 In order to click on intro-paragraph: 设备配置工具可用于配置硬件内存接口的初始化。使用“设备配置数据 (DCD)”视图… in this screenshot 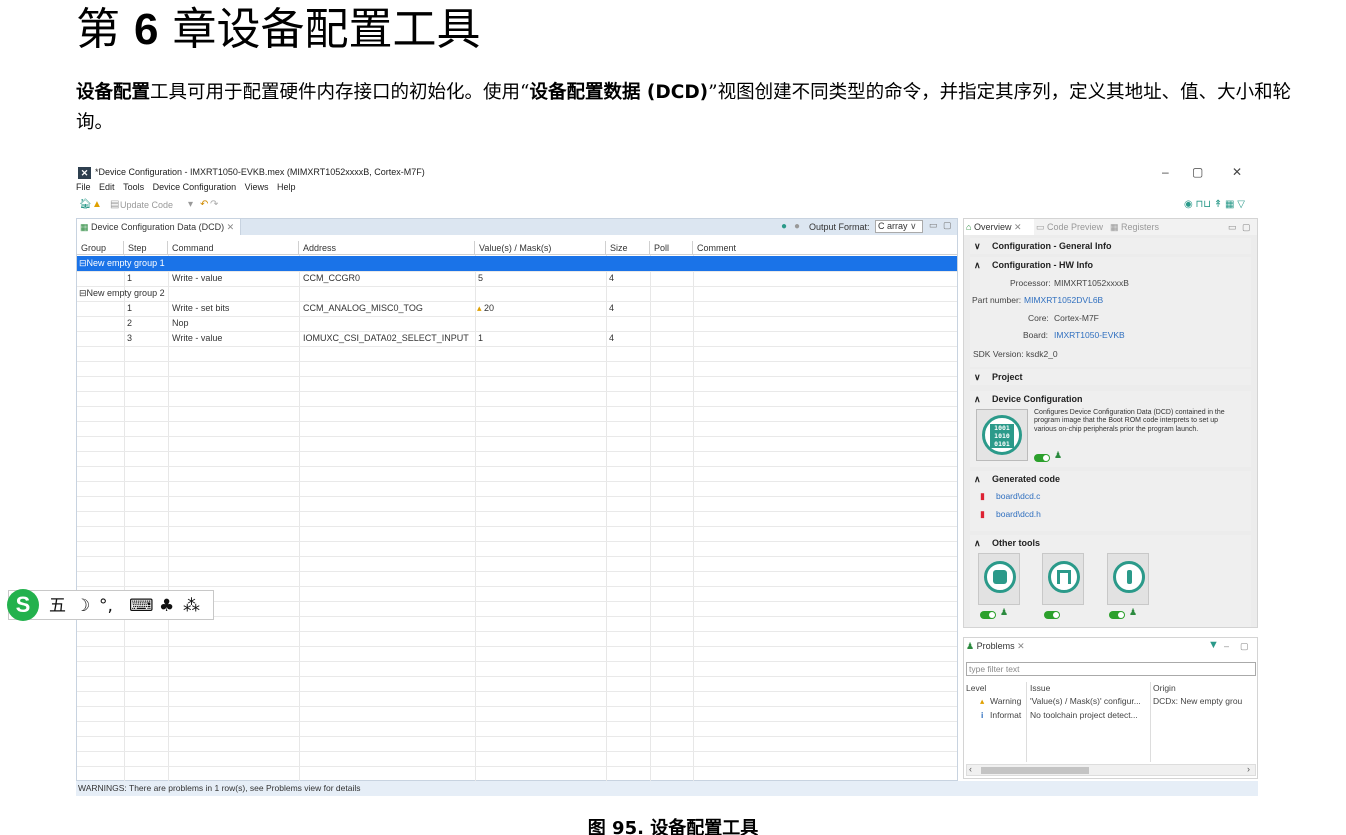, I will do `click(684, 107)`.